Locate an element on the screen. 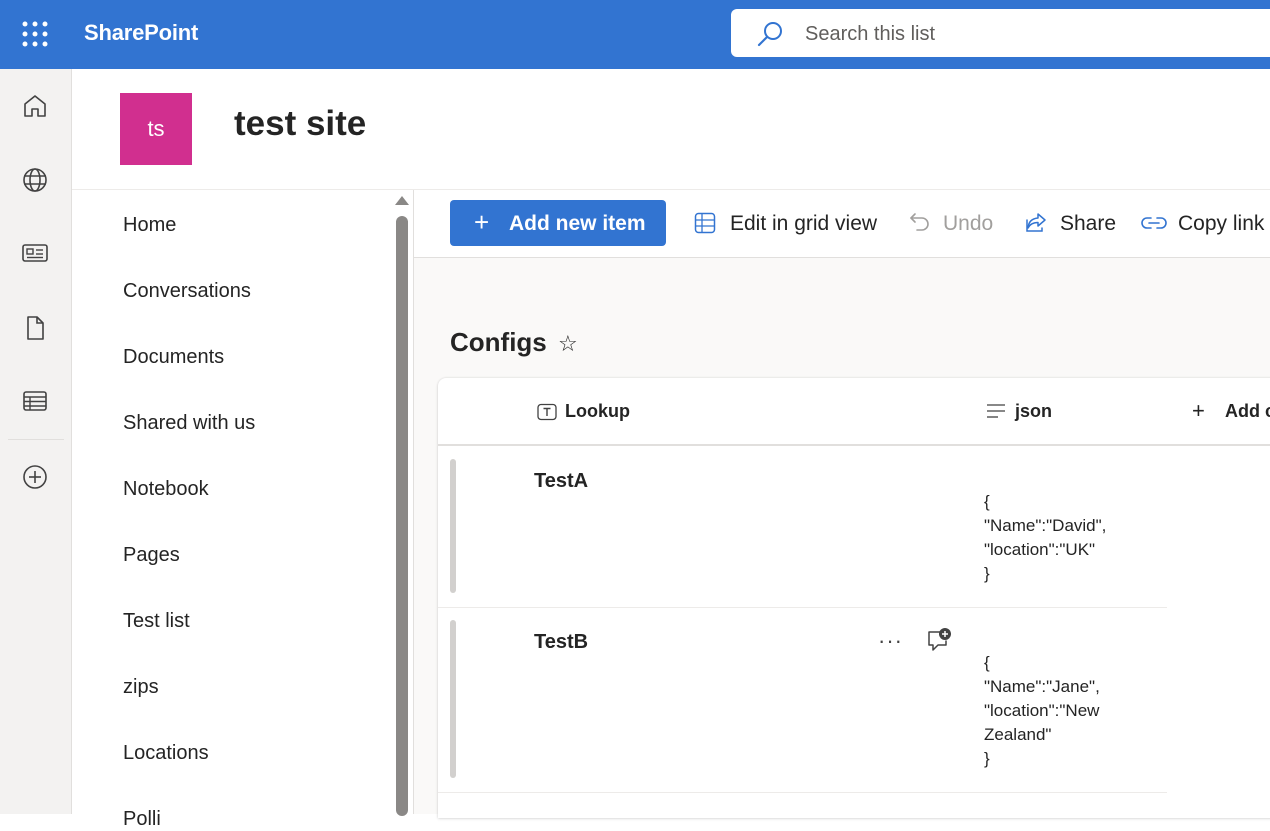 This screenshot has height=831, width=1270. nav-item-documents: Documents is located at coordinates (173, 357).